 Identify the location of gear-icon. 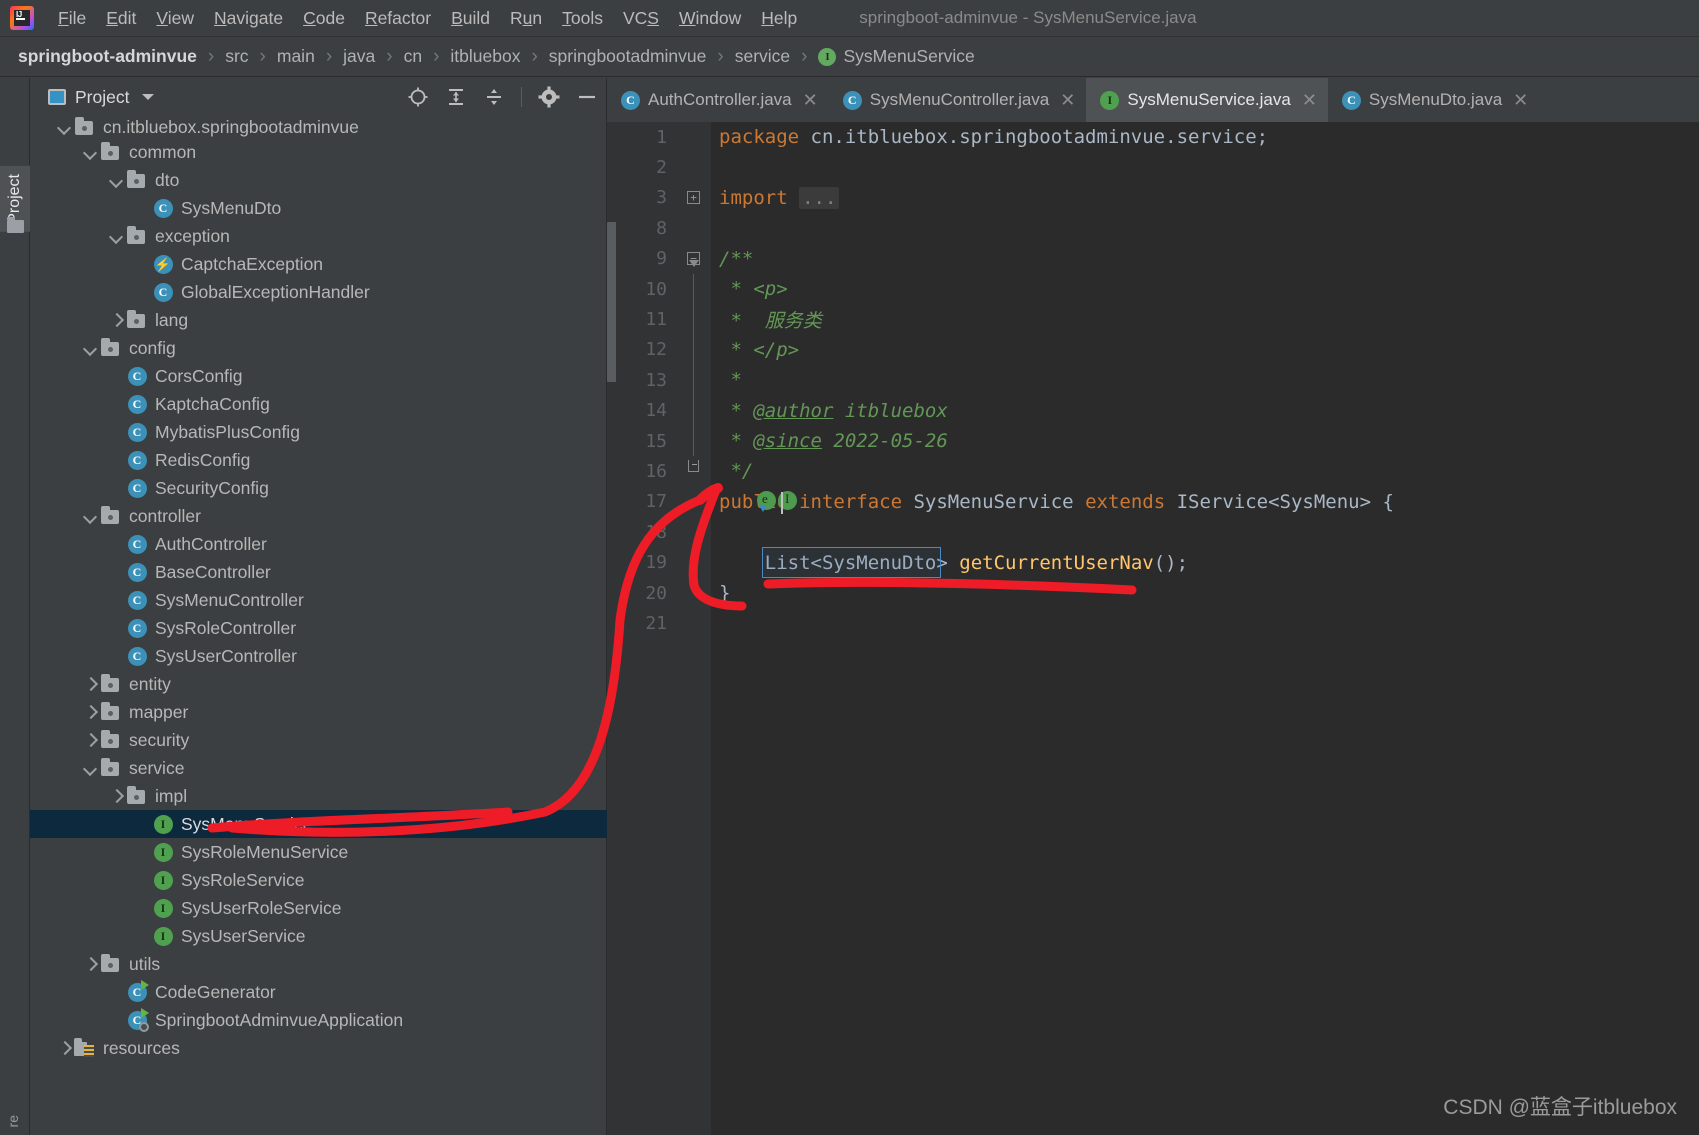
(549, 97).